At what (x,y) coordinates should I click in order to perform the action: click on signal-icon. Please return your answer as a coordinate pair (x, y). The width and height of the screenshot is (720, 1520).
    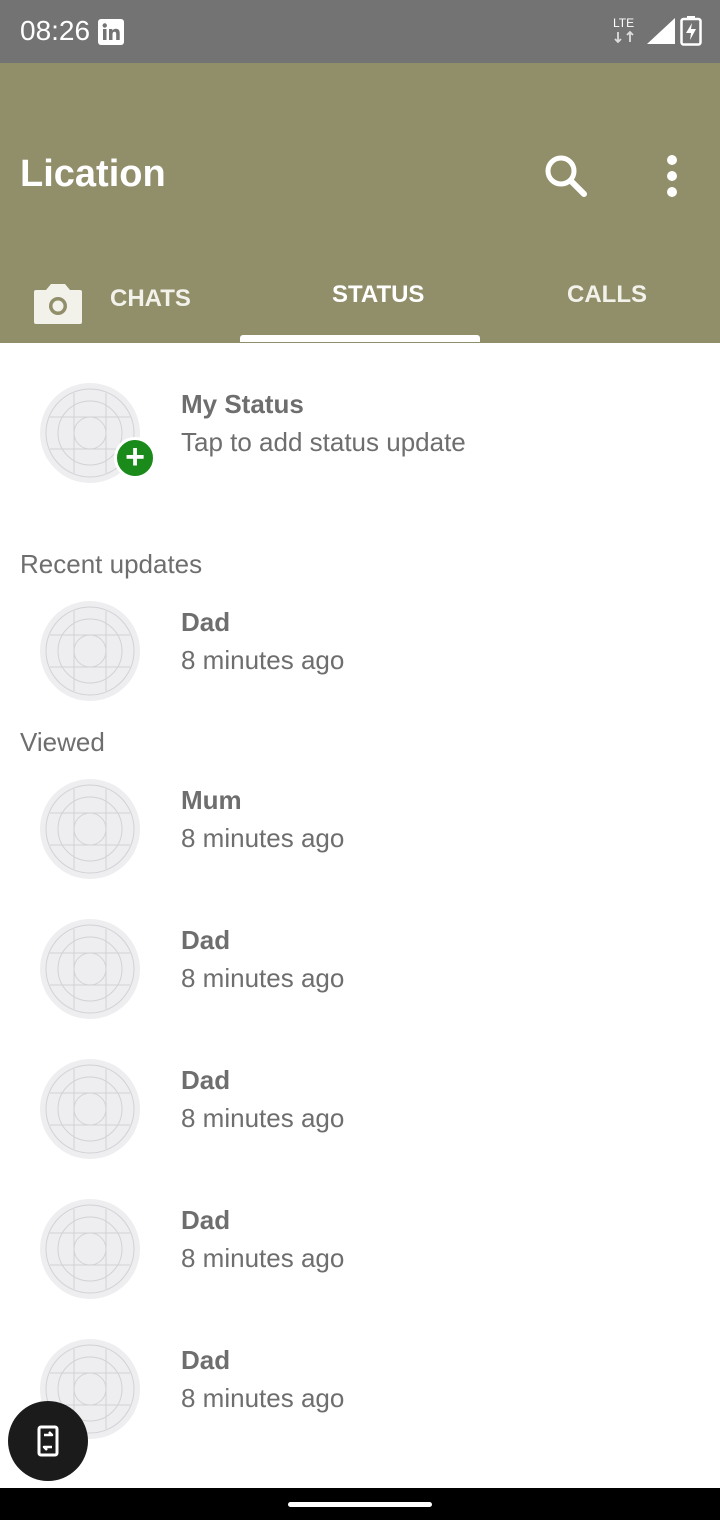
    Looking at the image, I should click on (661, 31).